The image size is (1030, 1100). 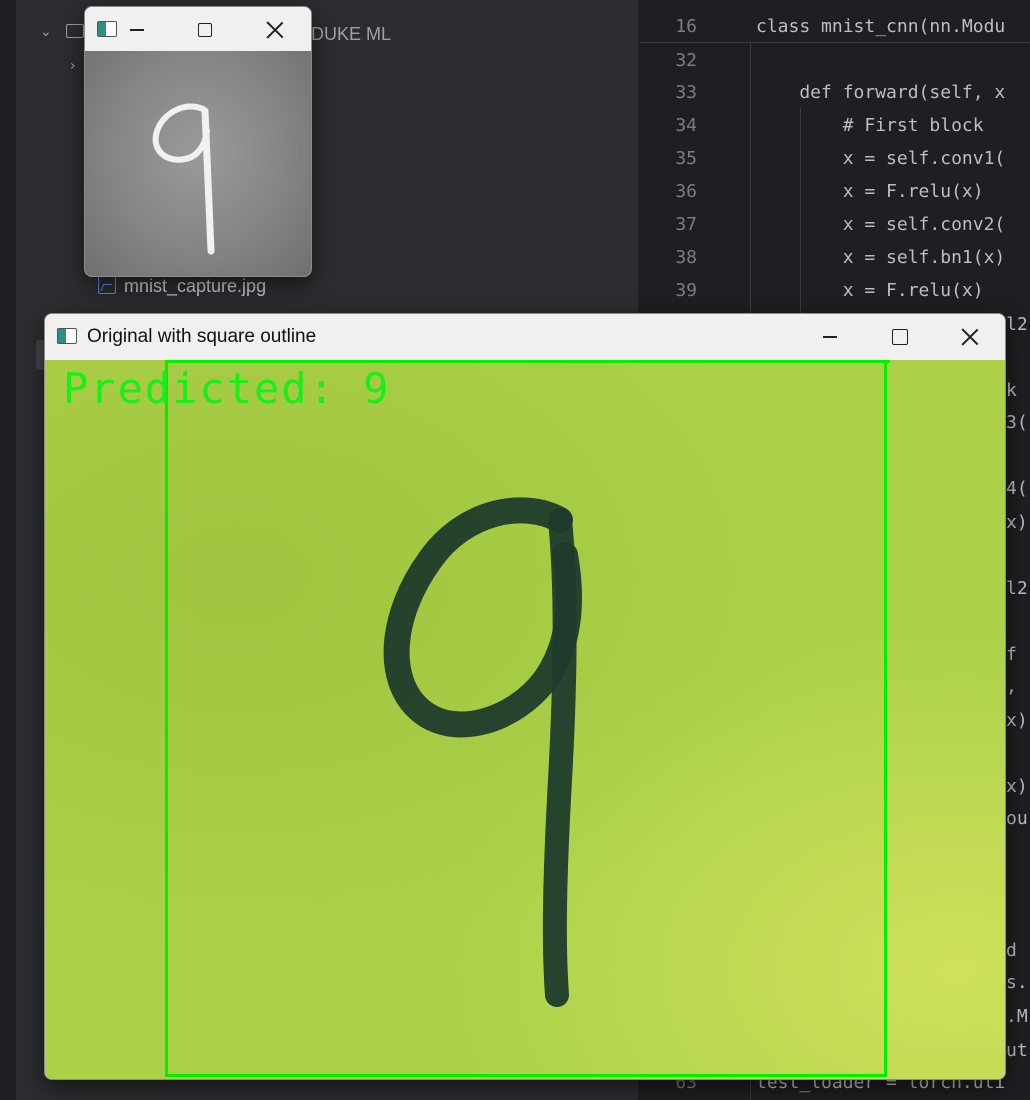 I want to click on prediction-label: Predicted: 9, so click(x=227, y=388).